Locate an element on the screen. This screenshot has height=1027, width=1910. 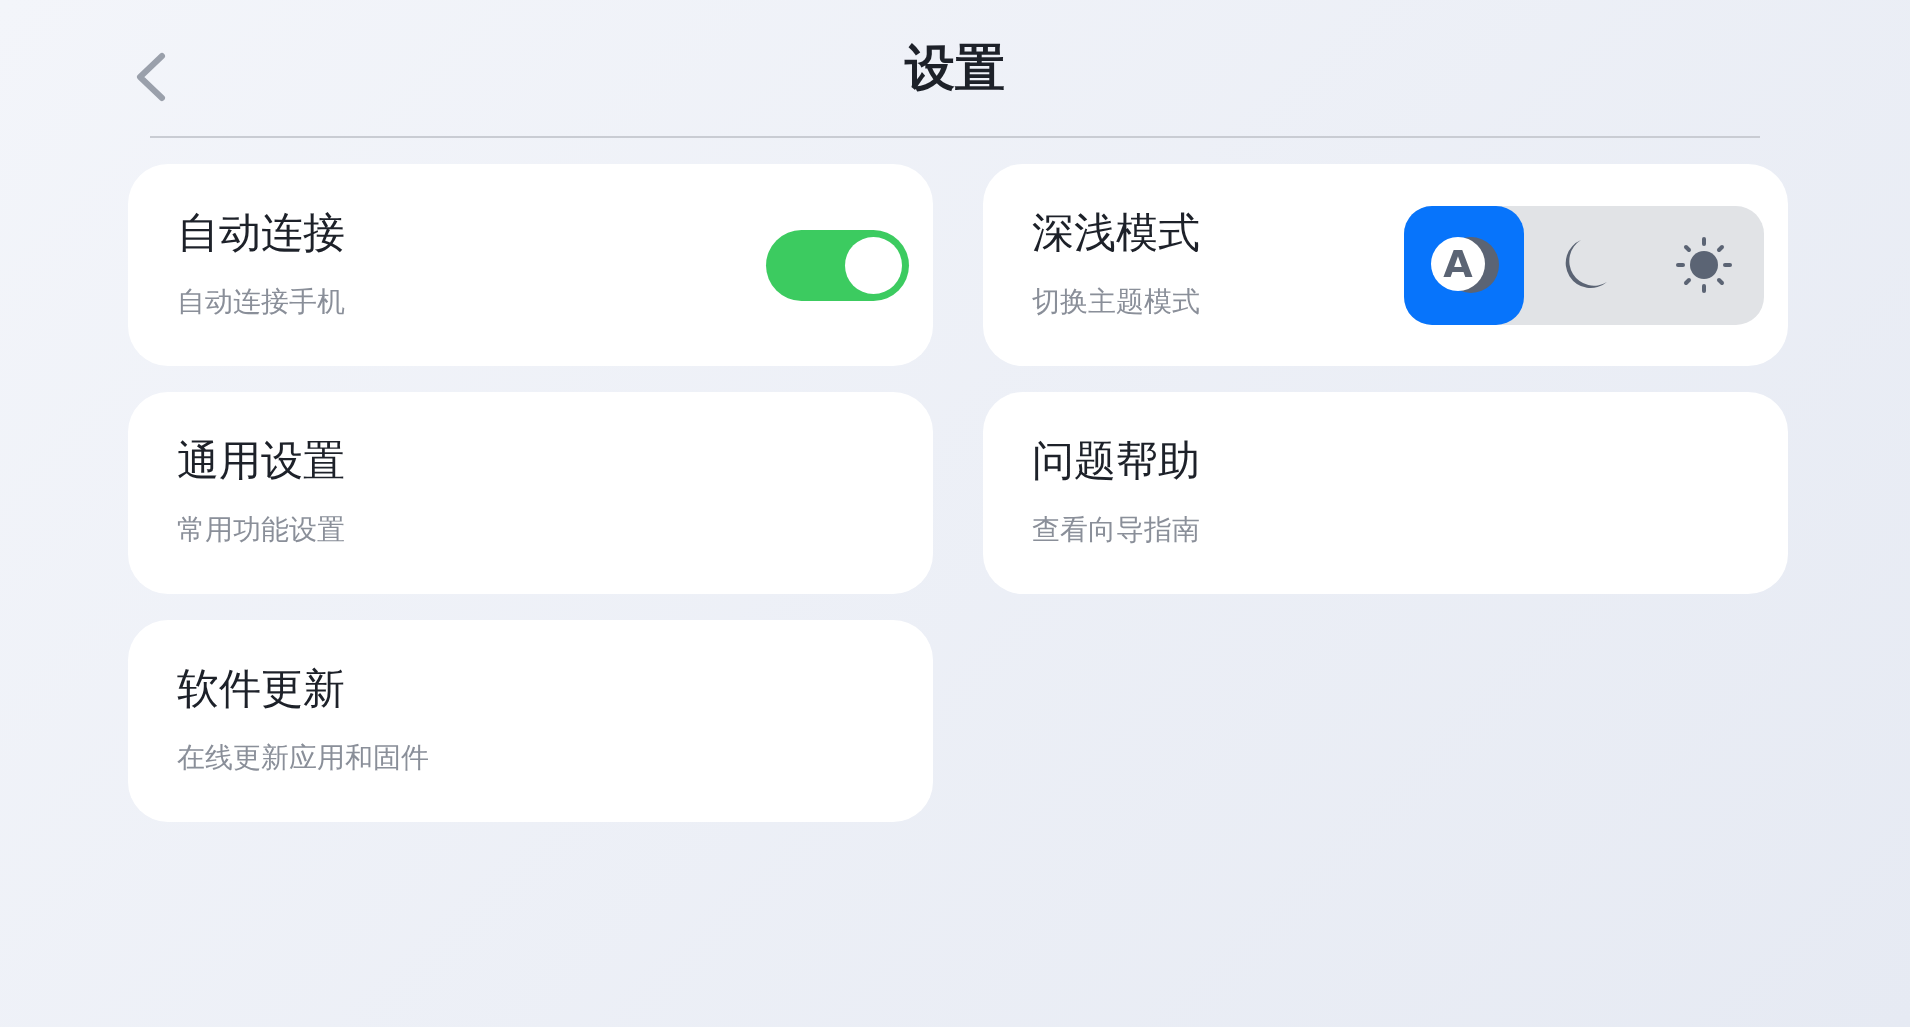
card-title: 深浅模式 is located at coordinates (1116, 233).